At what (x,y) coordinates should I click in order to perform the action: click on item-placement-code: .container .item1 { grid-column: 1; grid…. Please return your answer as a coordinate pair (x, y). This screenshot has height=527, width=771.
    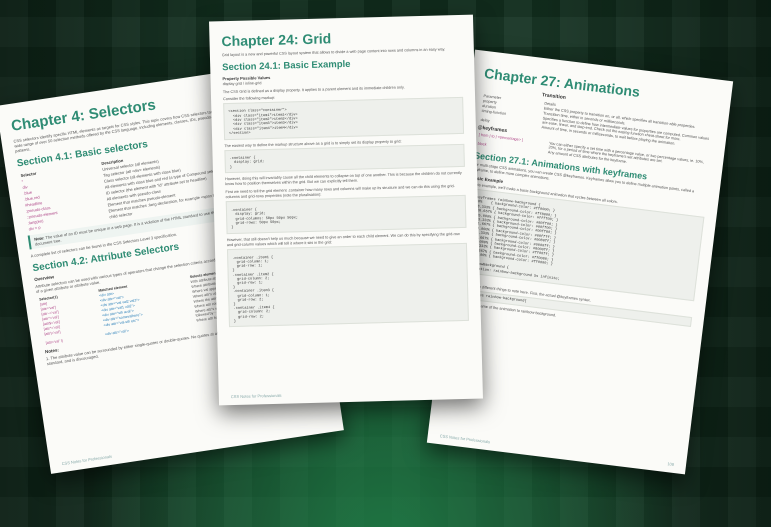
    Looking at the image, I should click on (347, 285).